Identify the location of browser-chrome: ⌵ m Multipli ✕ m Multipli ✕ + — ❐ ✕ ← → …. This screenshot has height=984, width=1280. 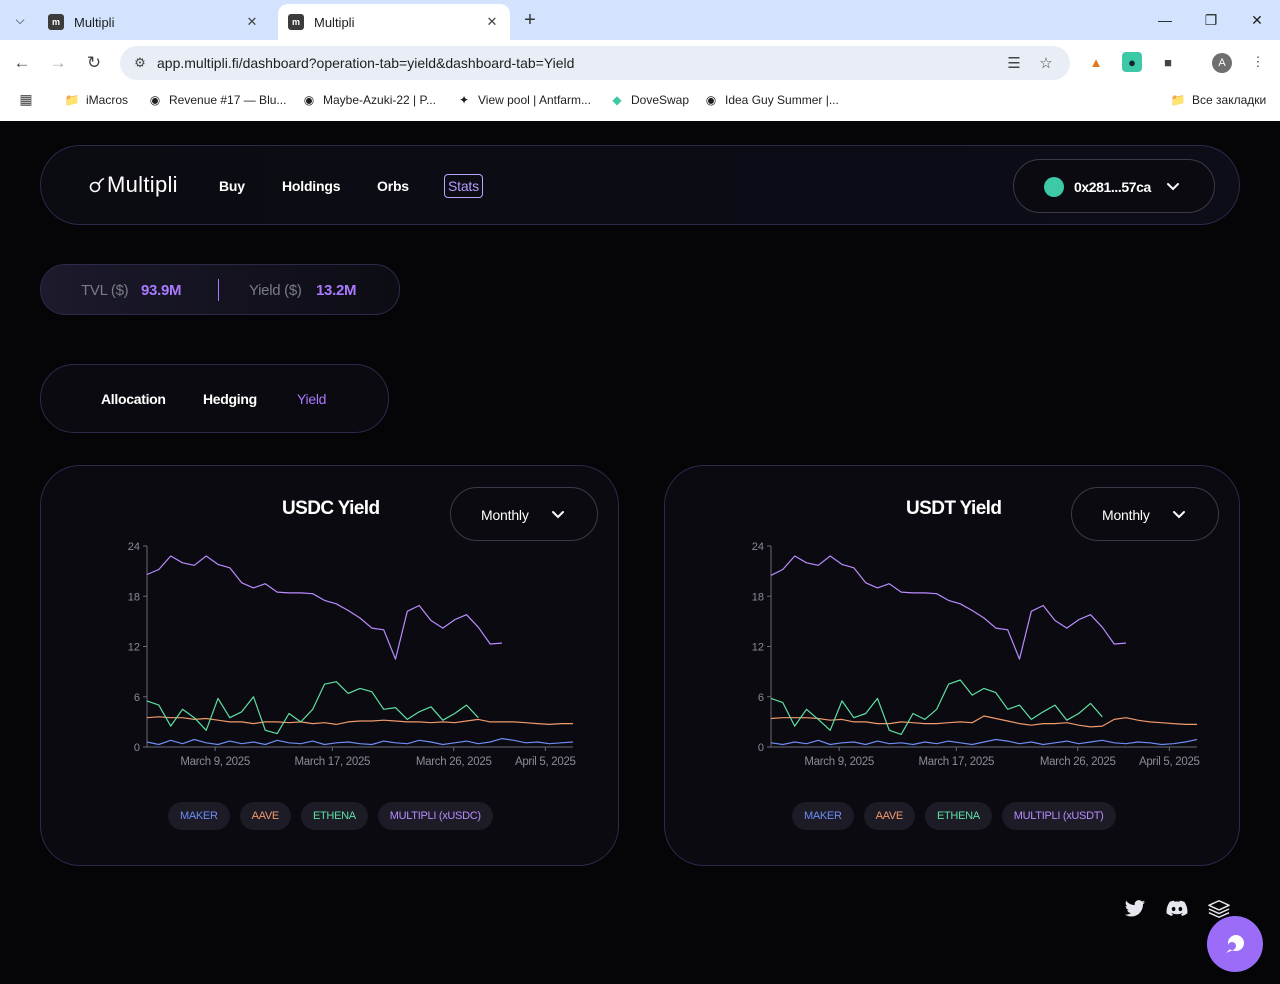
(640, 60).